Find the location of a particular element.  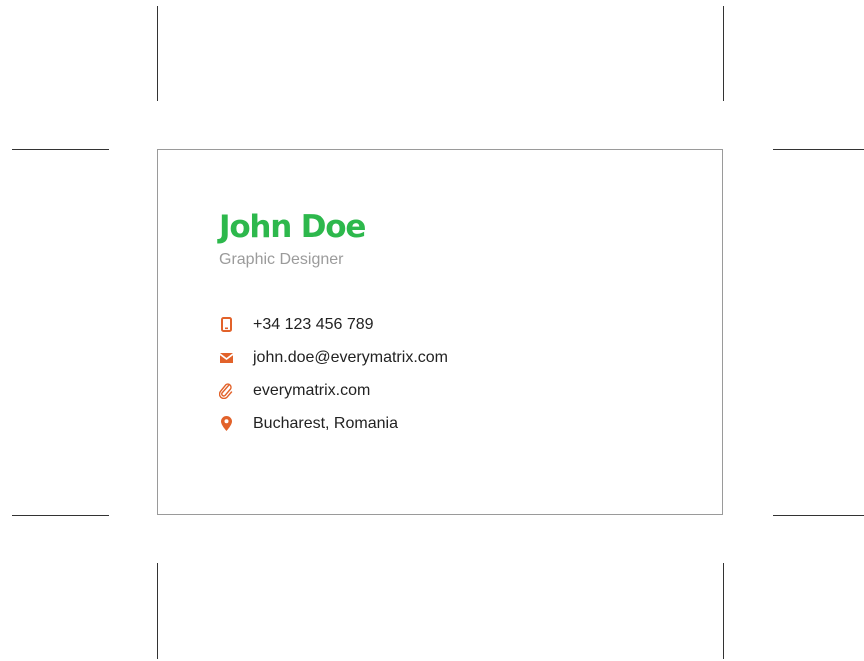

contact-phone: +34 123 456 789 is located at coordinates (333, 324).